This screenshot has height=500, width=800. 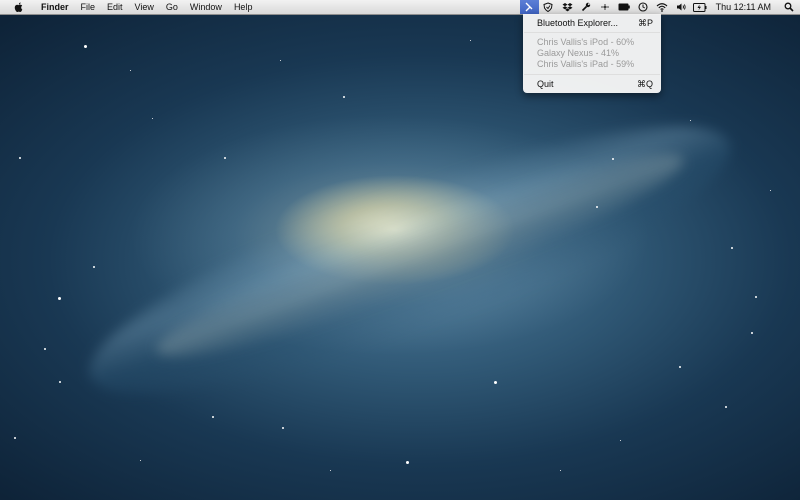 I want to click on wifi-icon, so click(x=662, y=7).